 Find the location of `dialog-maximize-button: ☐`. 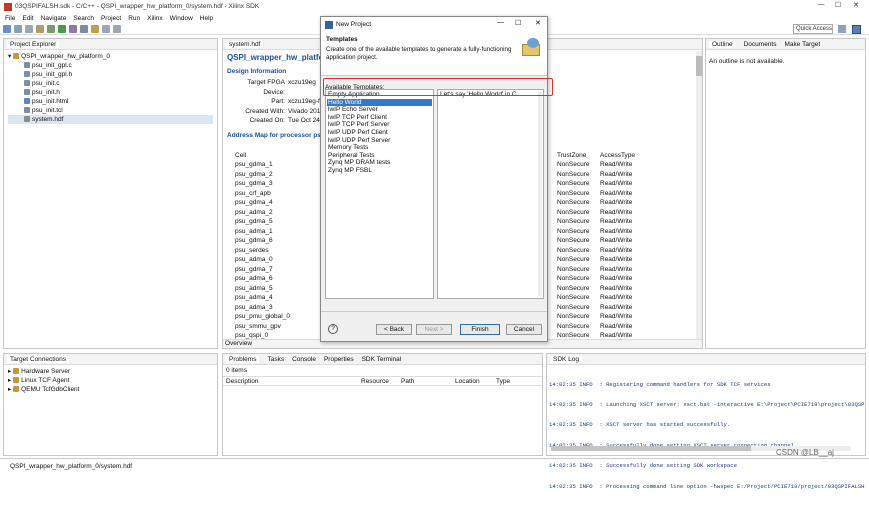

dialog-maximize-button: ☐ is located at coordinates (518, 23).